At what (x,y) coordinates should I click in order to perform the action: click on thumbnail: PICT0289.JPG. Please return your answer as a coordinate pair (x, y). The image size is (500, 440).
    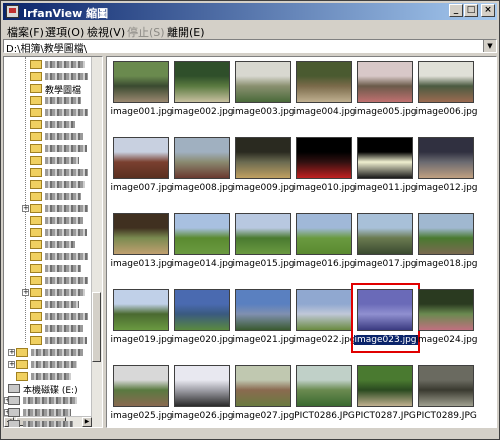
    Looking at the image, I should click on (446, 393).